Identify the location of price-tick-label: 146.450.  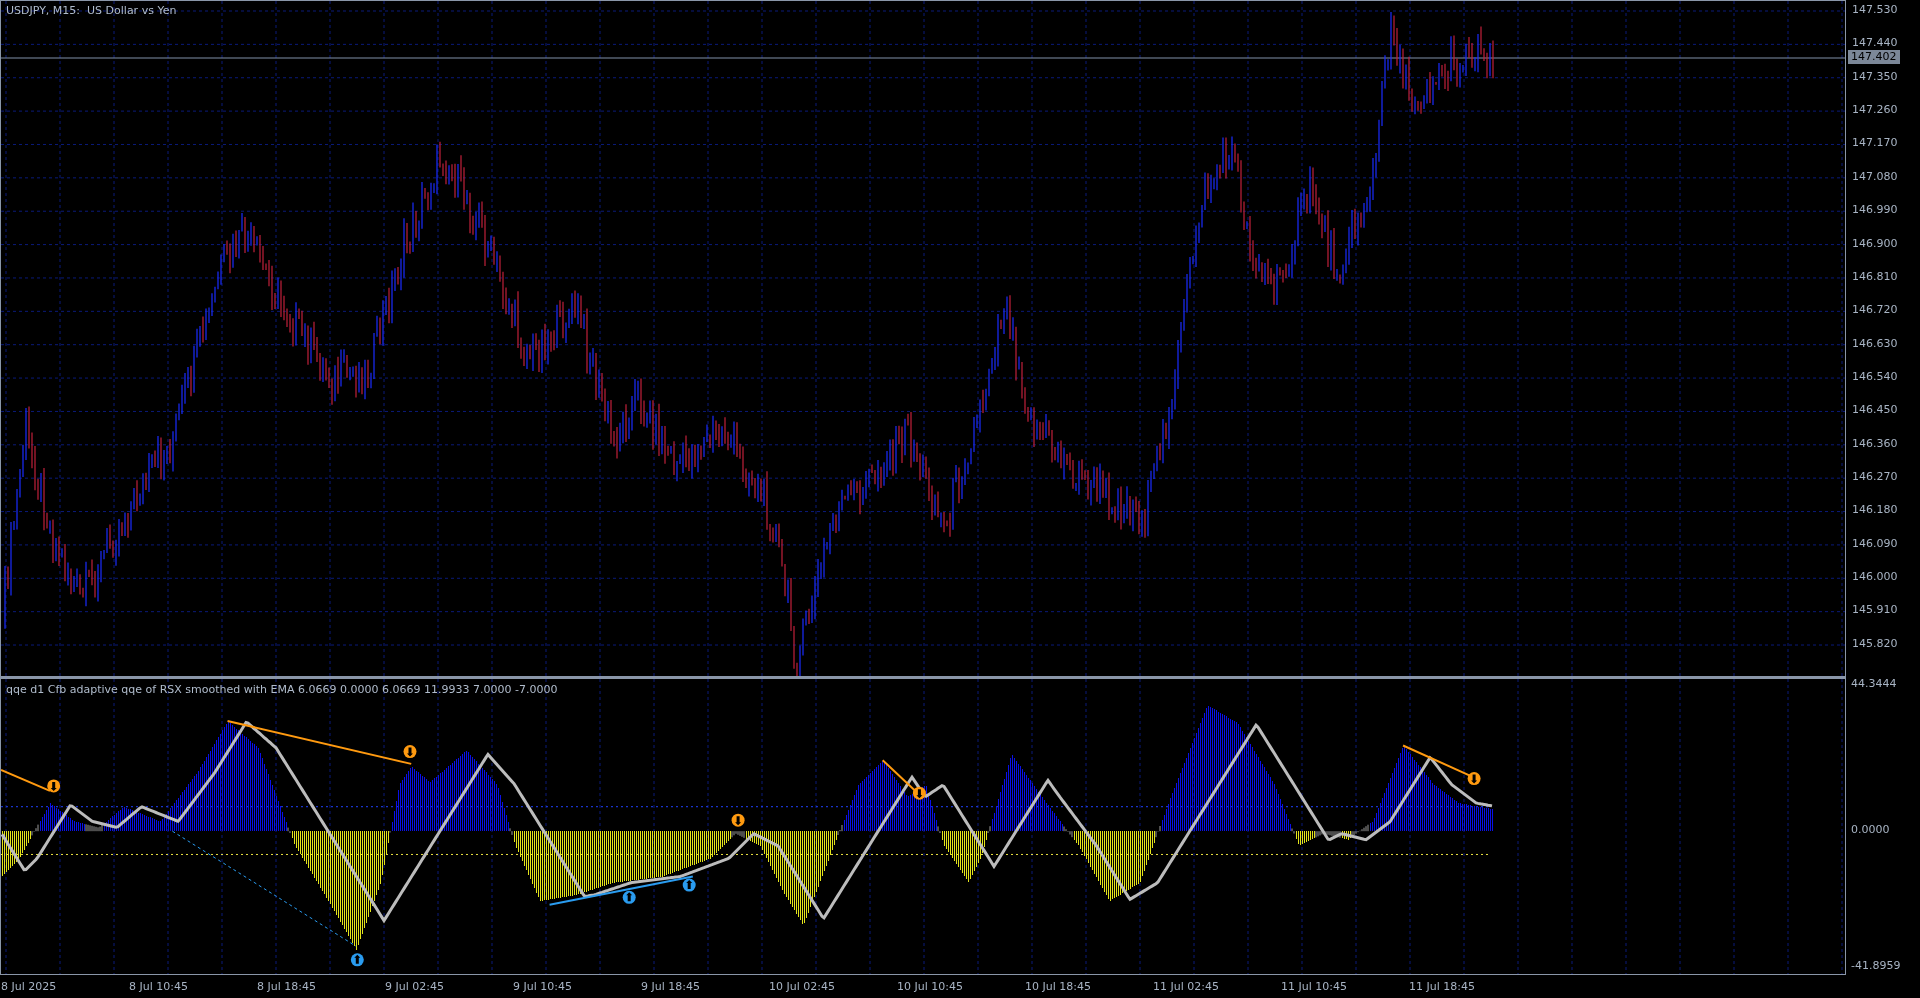
(1875, 410).